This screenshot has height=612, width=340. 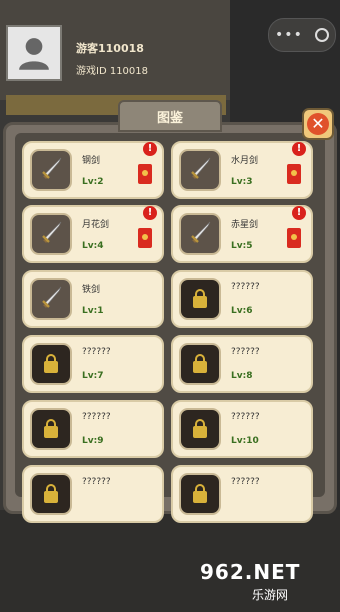 I want to click on item-level: Lv:10, so click(x=245, y=441).